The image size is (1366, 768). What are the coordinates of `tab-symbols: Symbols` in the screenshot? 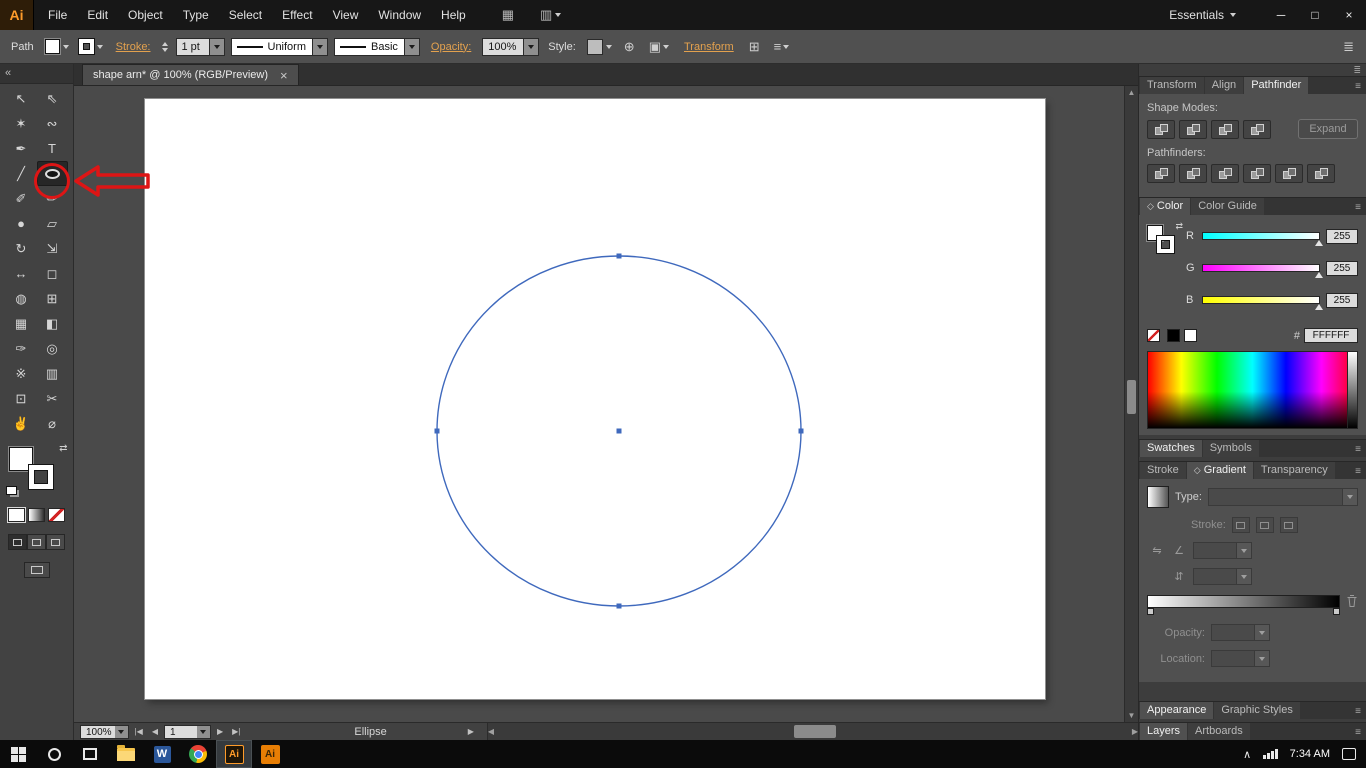 It's located at (1230, 448).